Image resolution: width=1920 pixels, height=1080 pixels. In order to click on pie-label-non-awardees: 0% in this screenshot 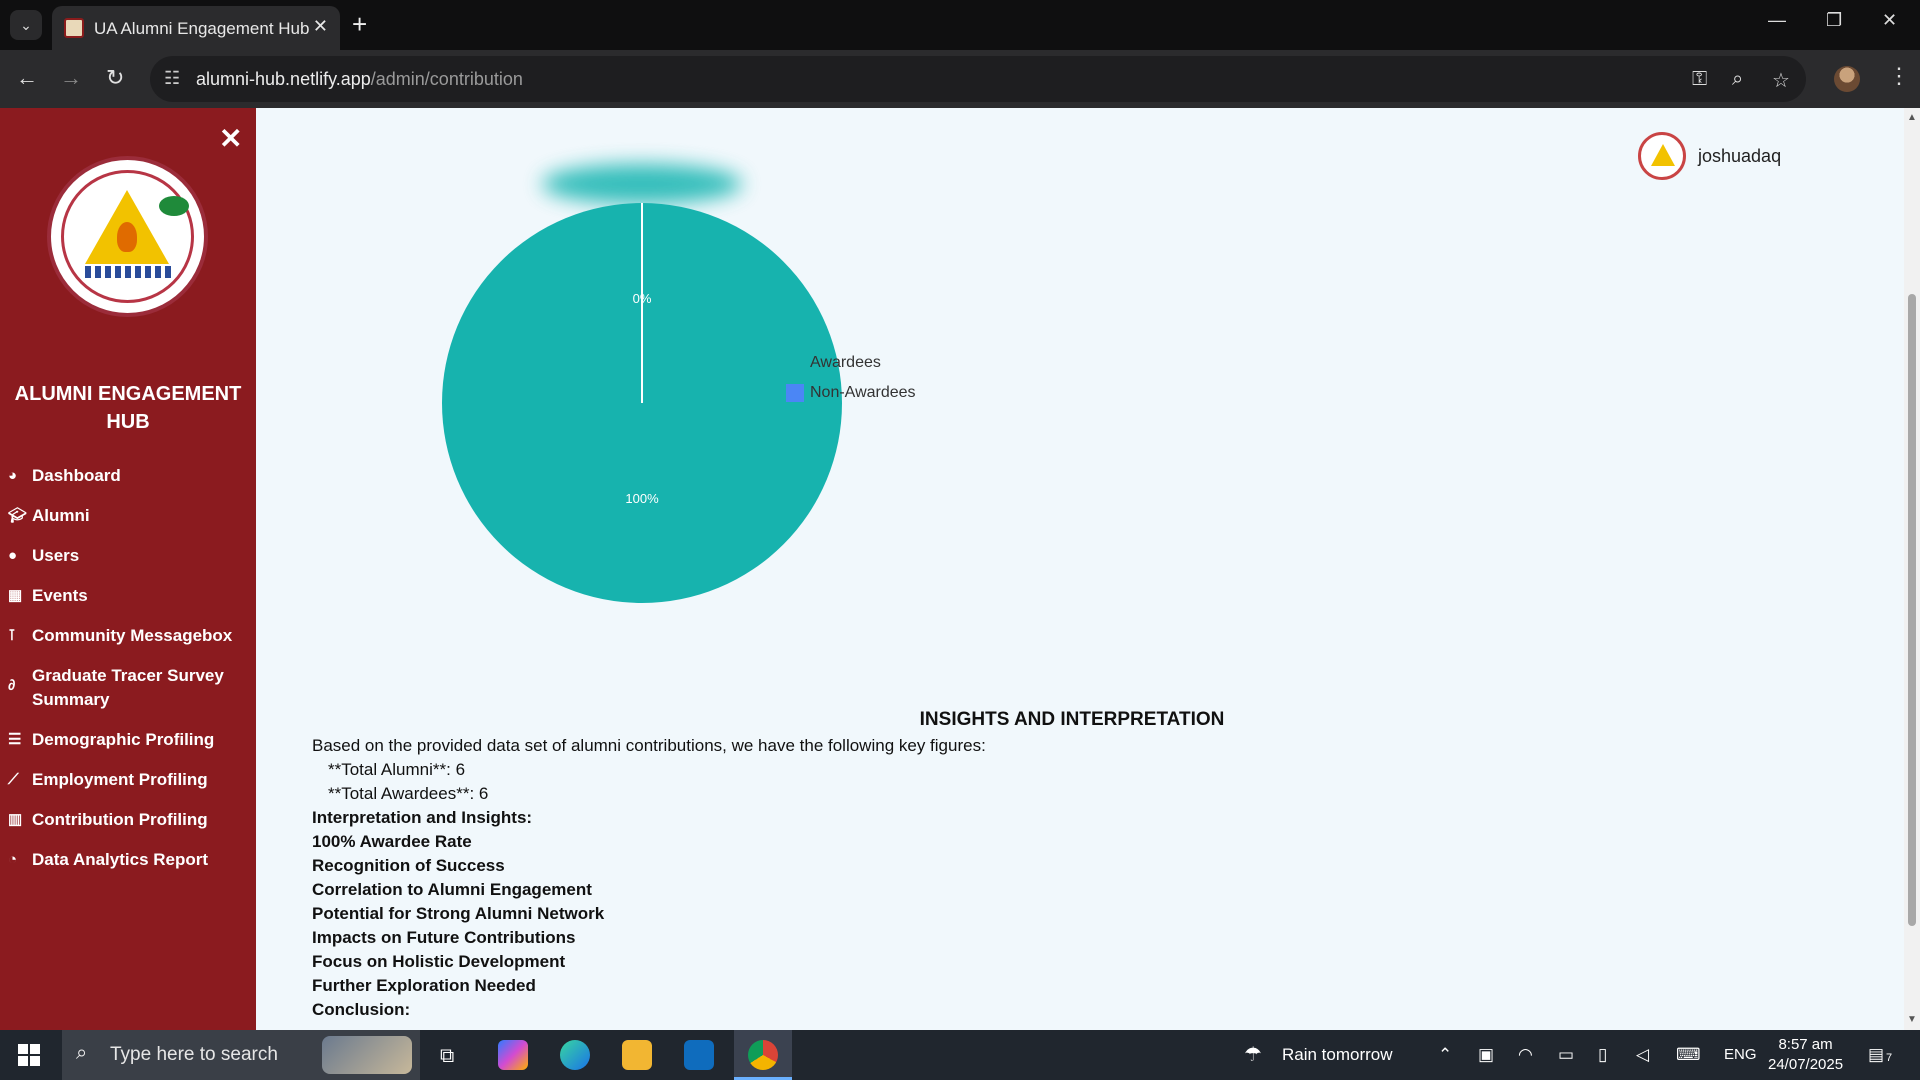, I will do `click(642, 298)`.